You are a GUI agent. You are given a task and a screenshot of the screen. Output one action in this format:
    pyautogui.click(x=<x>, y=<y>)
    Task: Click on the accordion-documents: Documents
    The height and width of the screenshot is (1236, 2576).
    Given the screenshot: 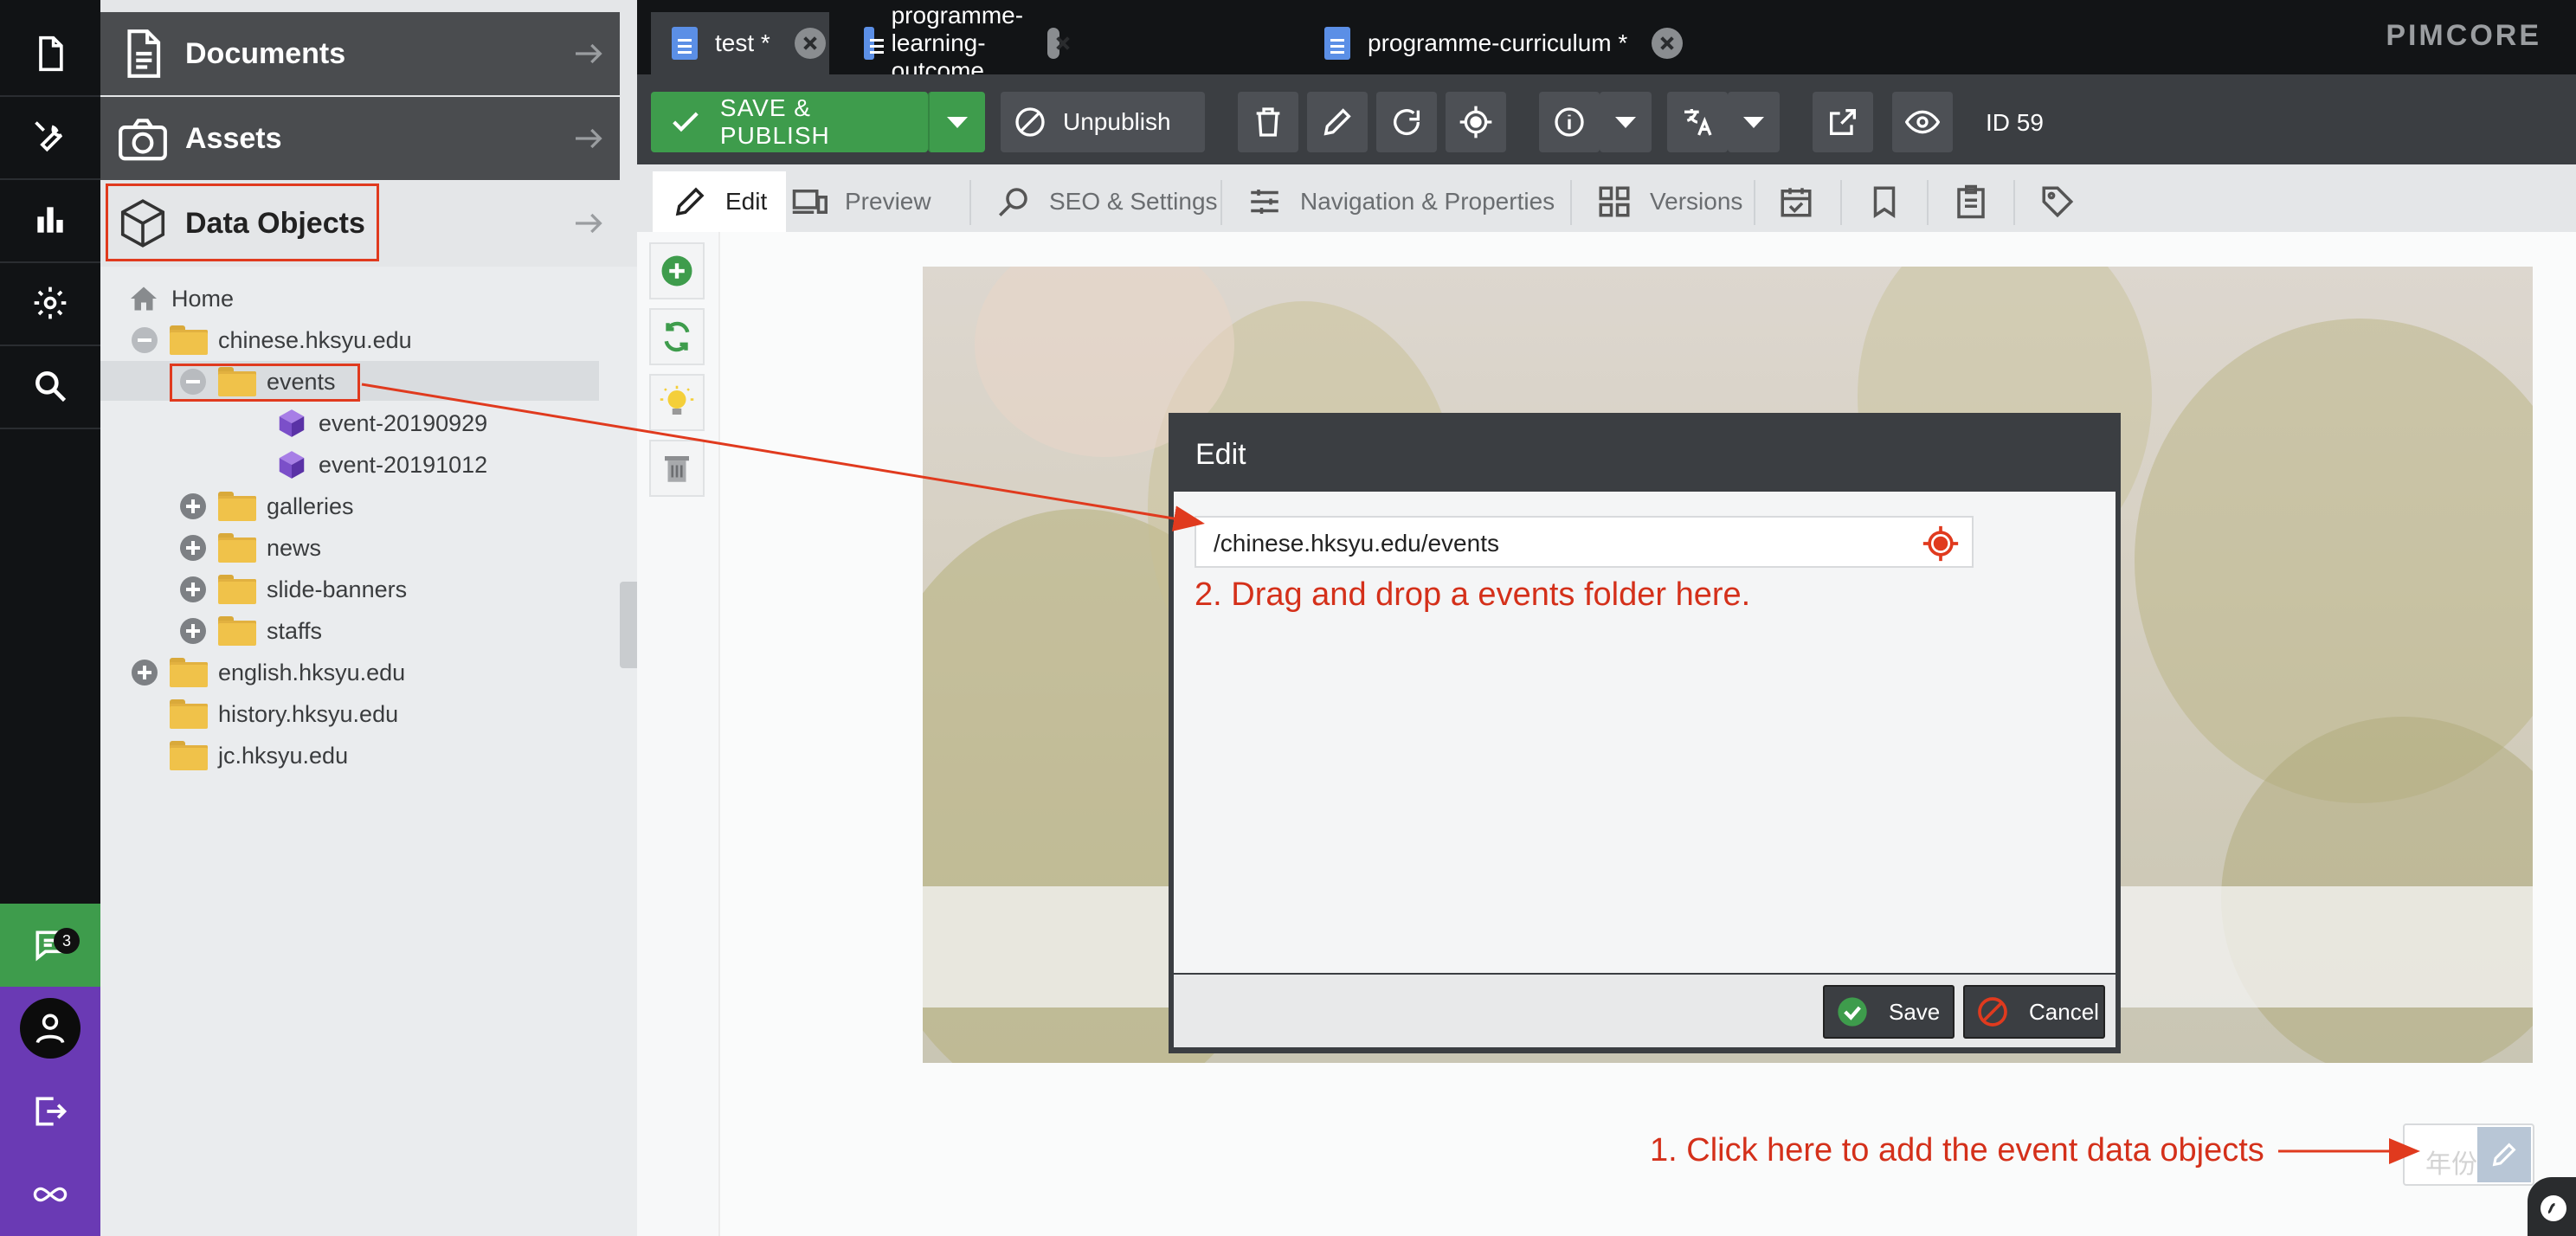 What is the action you would take?
    pyautogui.click(x=360, y=53)
    